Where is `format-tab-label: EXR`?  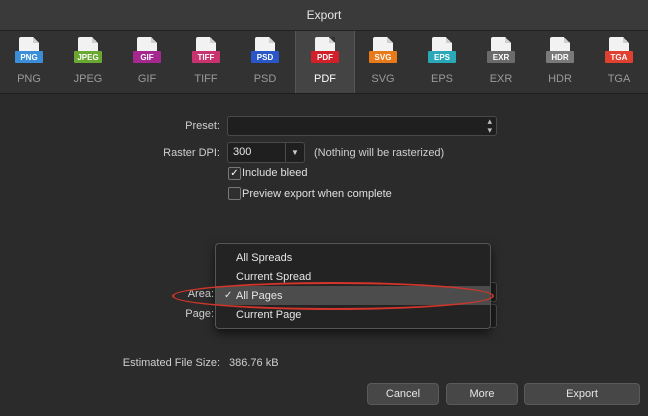 format-tab-label: EXR is located at coordinates (501, 79).